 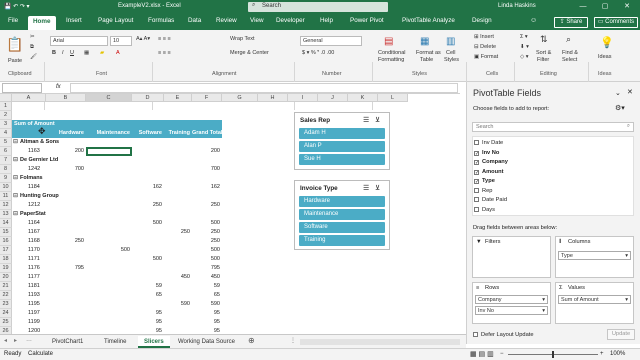 What do you see at coordinates (392, 53) in the screenshot?
I see `conditional-formatting-label: Conditional` at bounding box center [392, 53].